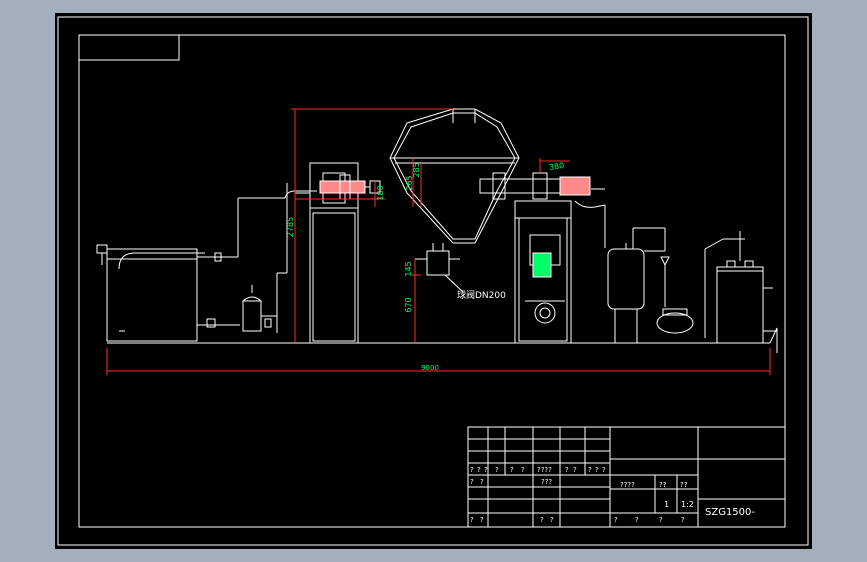 The height and width of the screenshot is (562, 867). What do you see at coordinates (730, 512) in the screenshot?
I see `drawing-number: SZG1500-` at bounding box center [730, 512].